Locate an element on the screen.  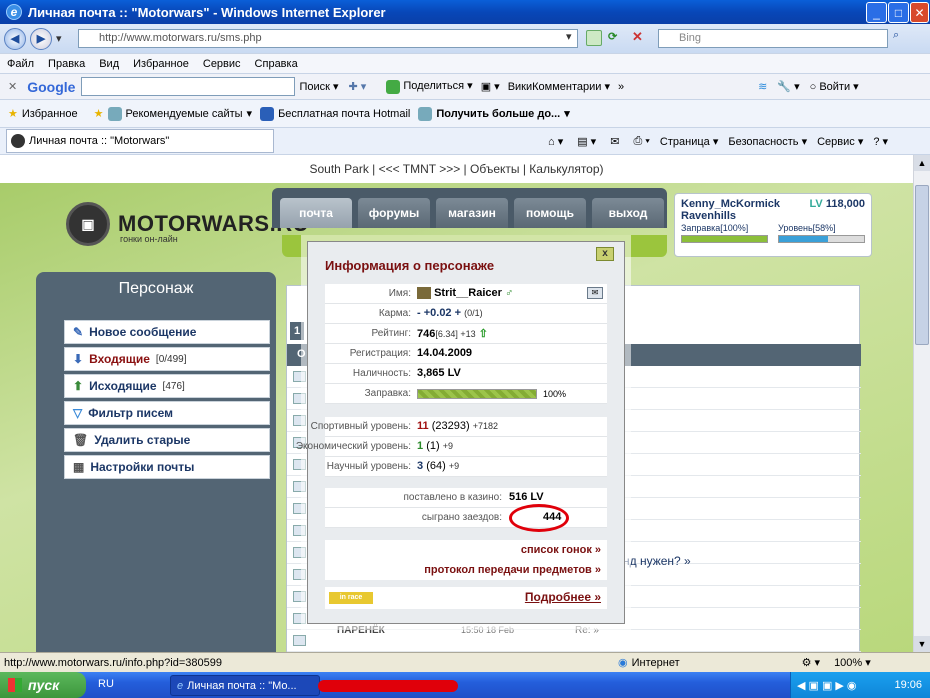
tab-active: Личная почта :: "Motorwars" is located at coordinates (140, 141).